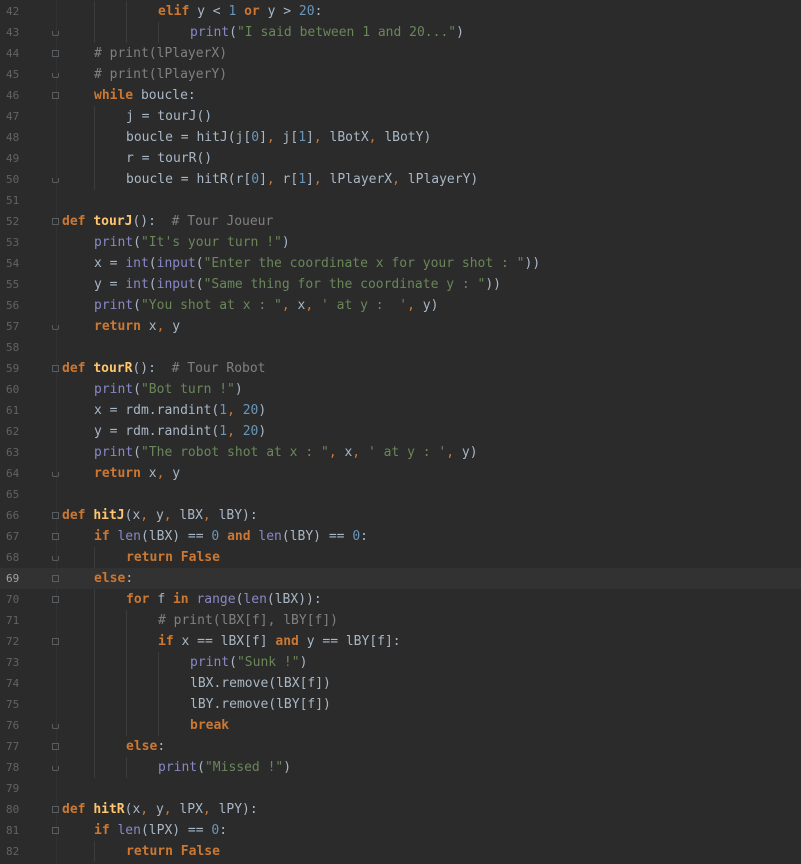  What do you see at coordinates (400, 11) in the screenshot?
I see `code-line: 42 elif y < 1 or y > 20:` at bounding box center [400, 11].